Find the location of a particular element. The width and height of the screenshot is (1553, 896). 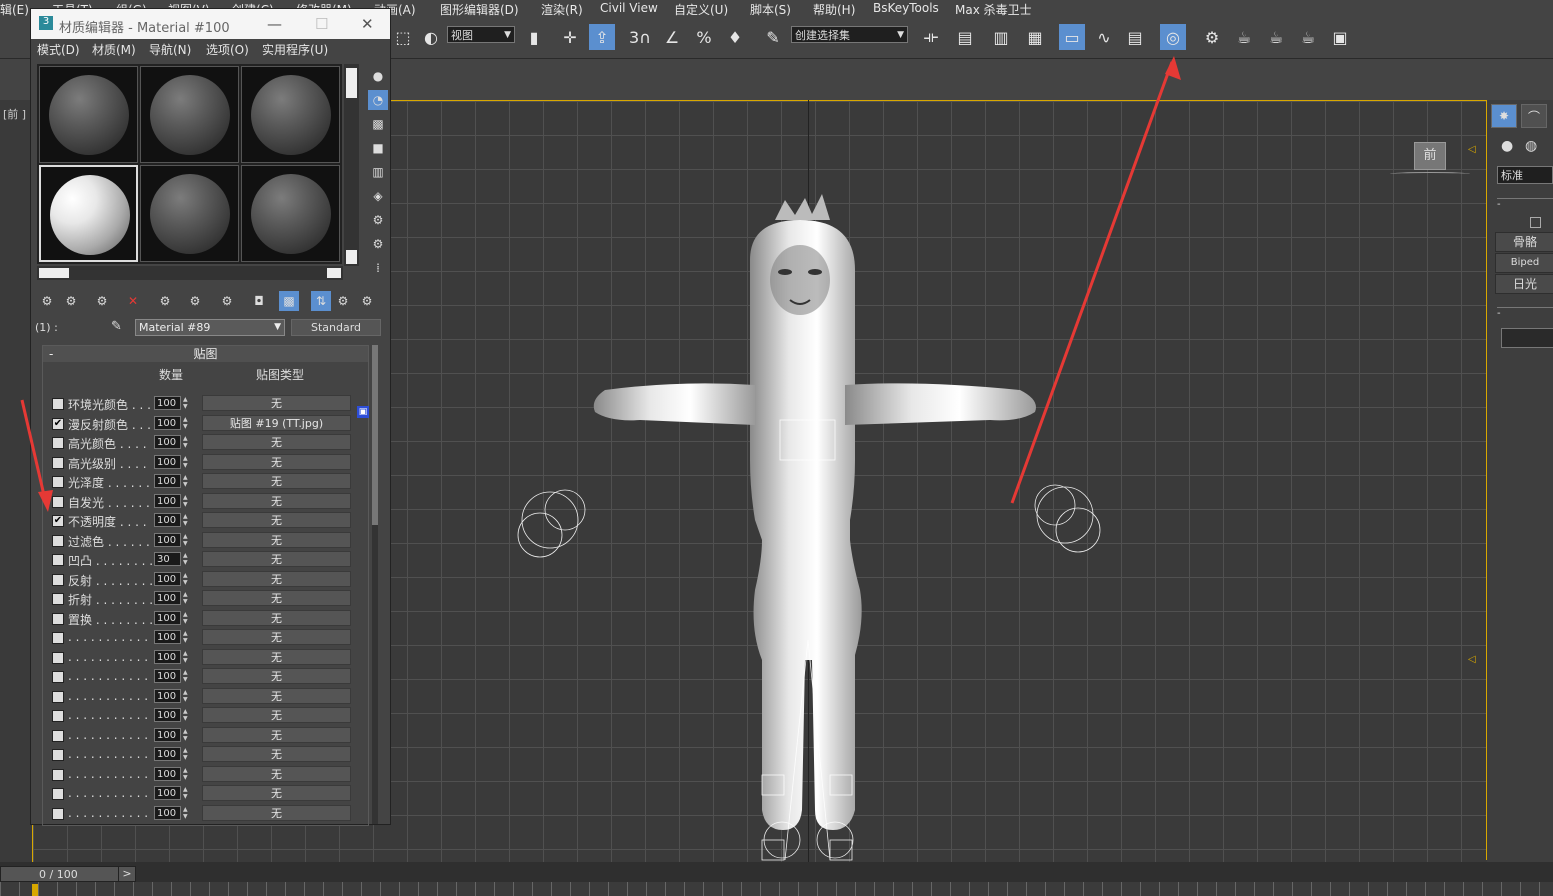

menu-rendering: 渲染(R) is located at coordinates (562, 9).